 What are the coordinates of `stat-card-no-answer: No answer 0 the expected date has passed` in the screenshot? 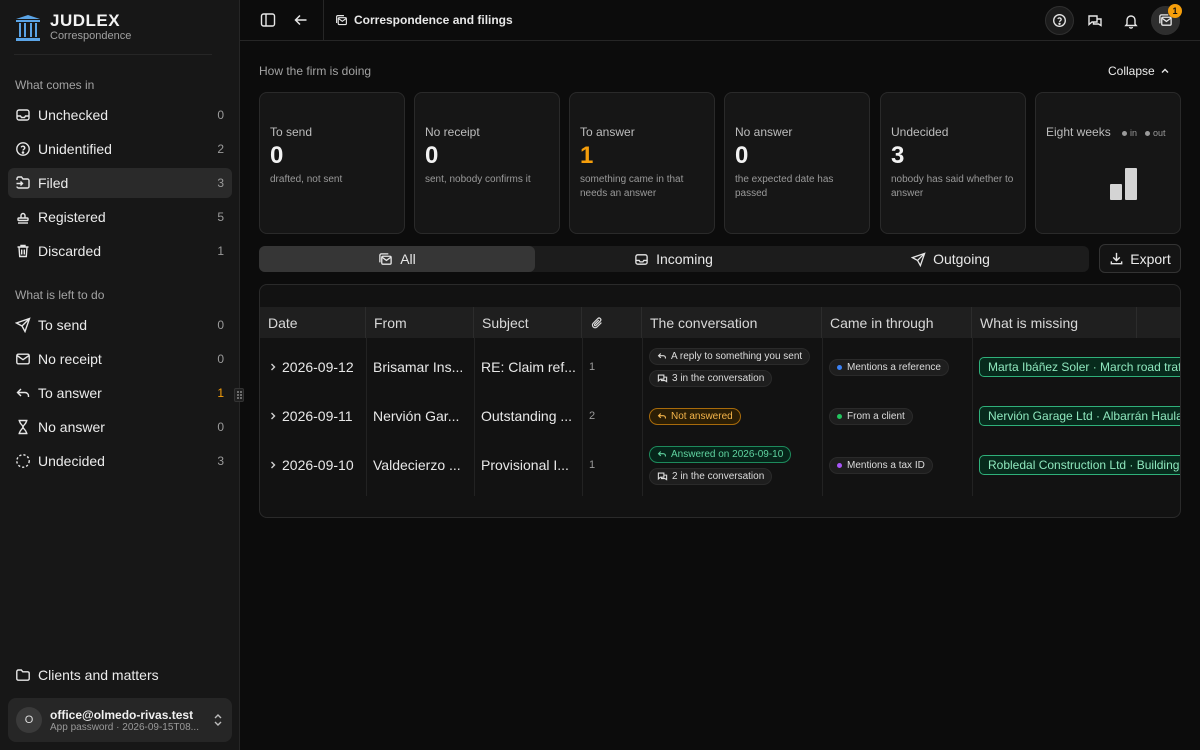 It's located at (797, 163).